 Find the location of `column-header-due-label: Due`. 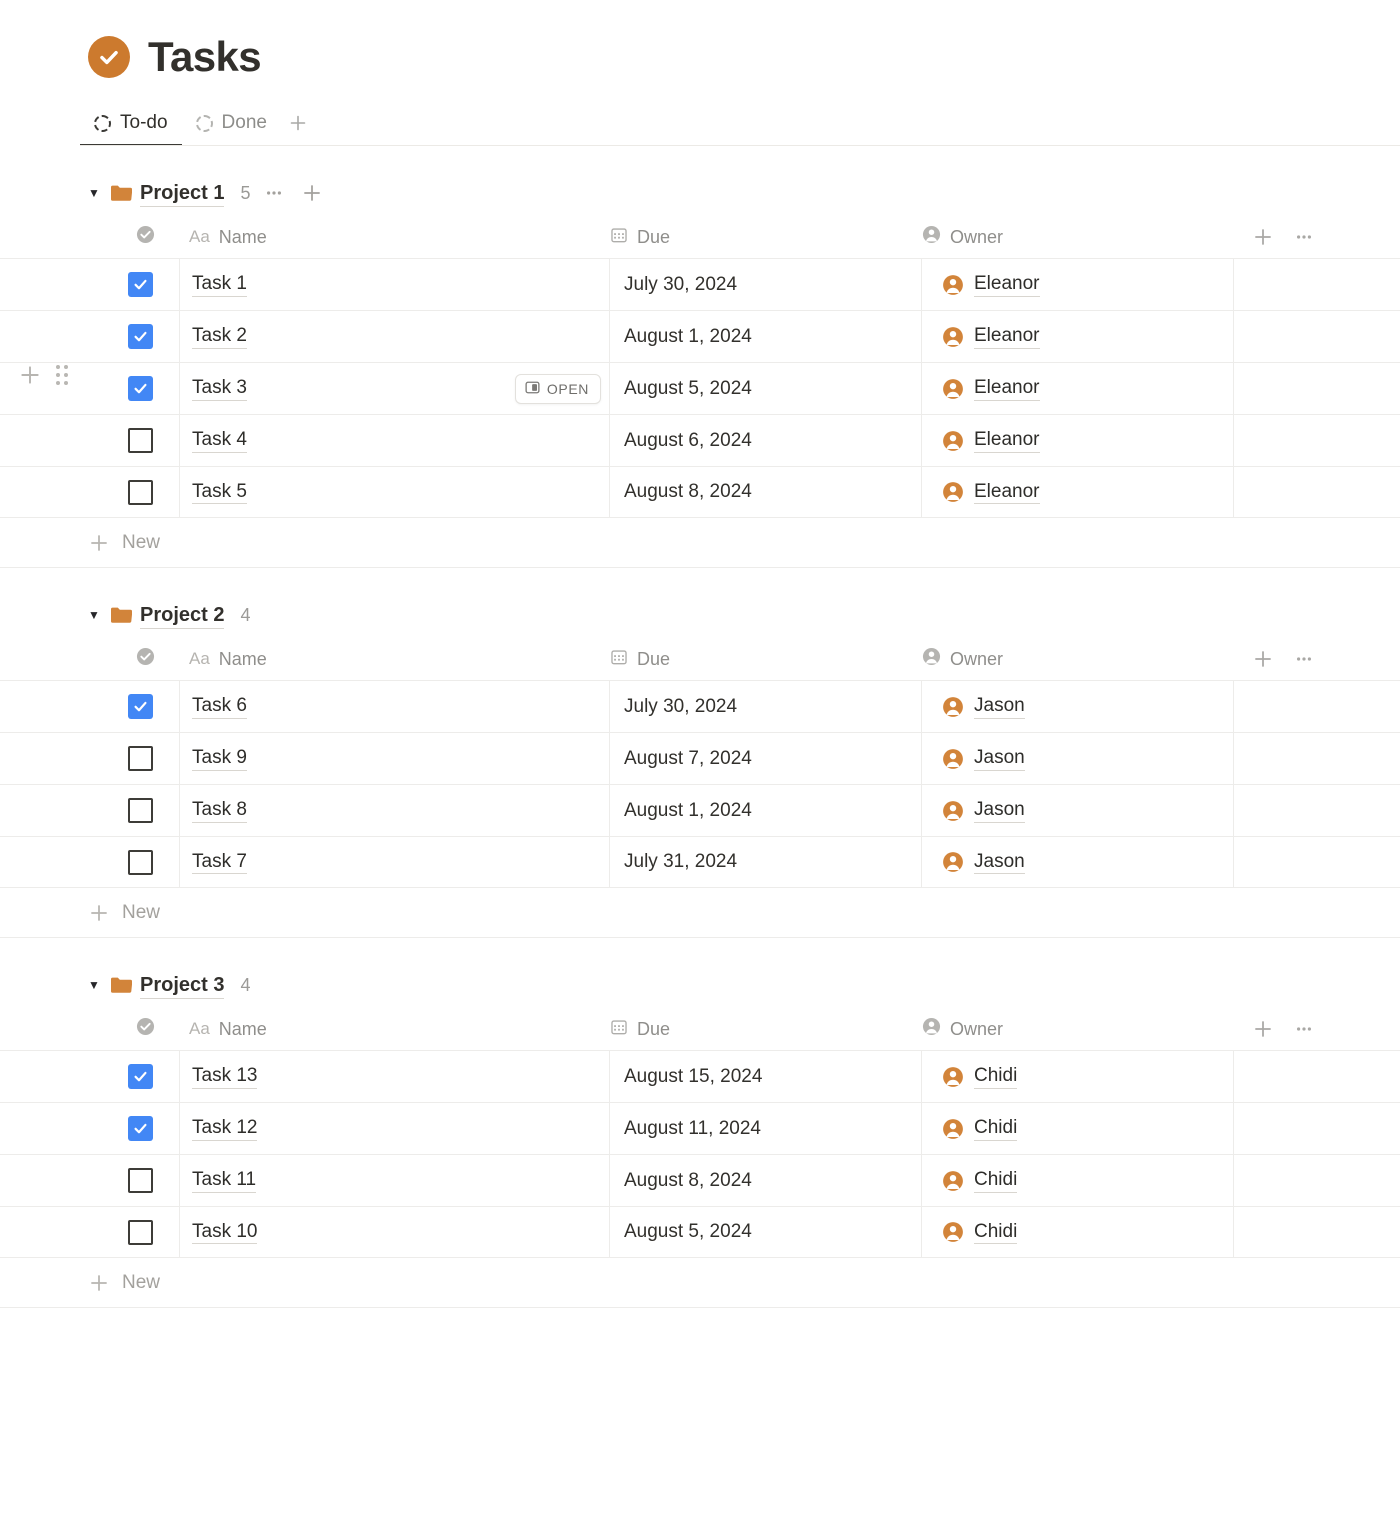

column-header-due-label: Due is located at coordinates (654, 236).